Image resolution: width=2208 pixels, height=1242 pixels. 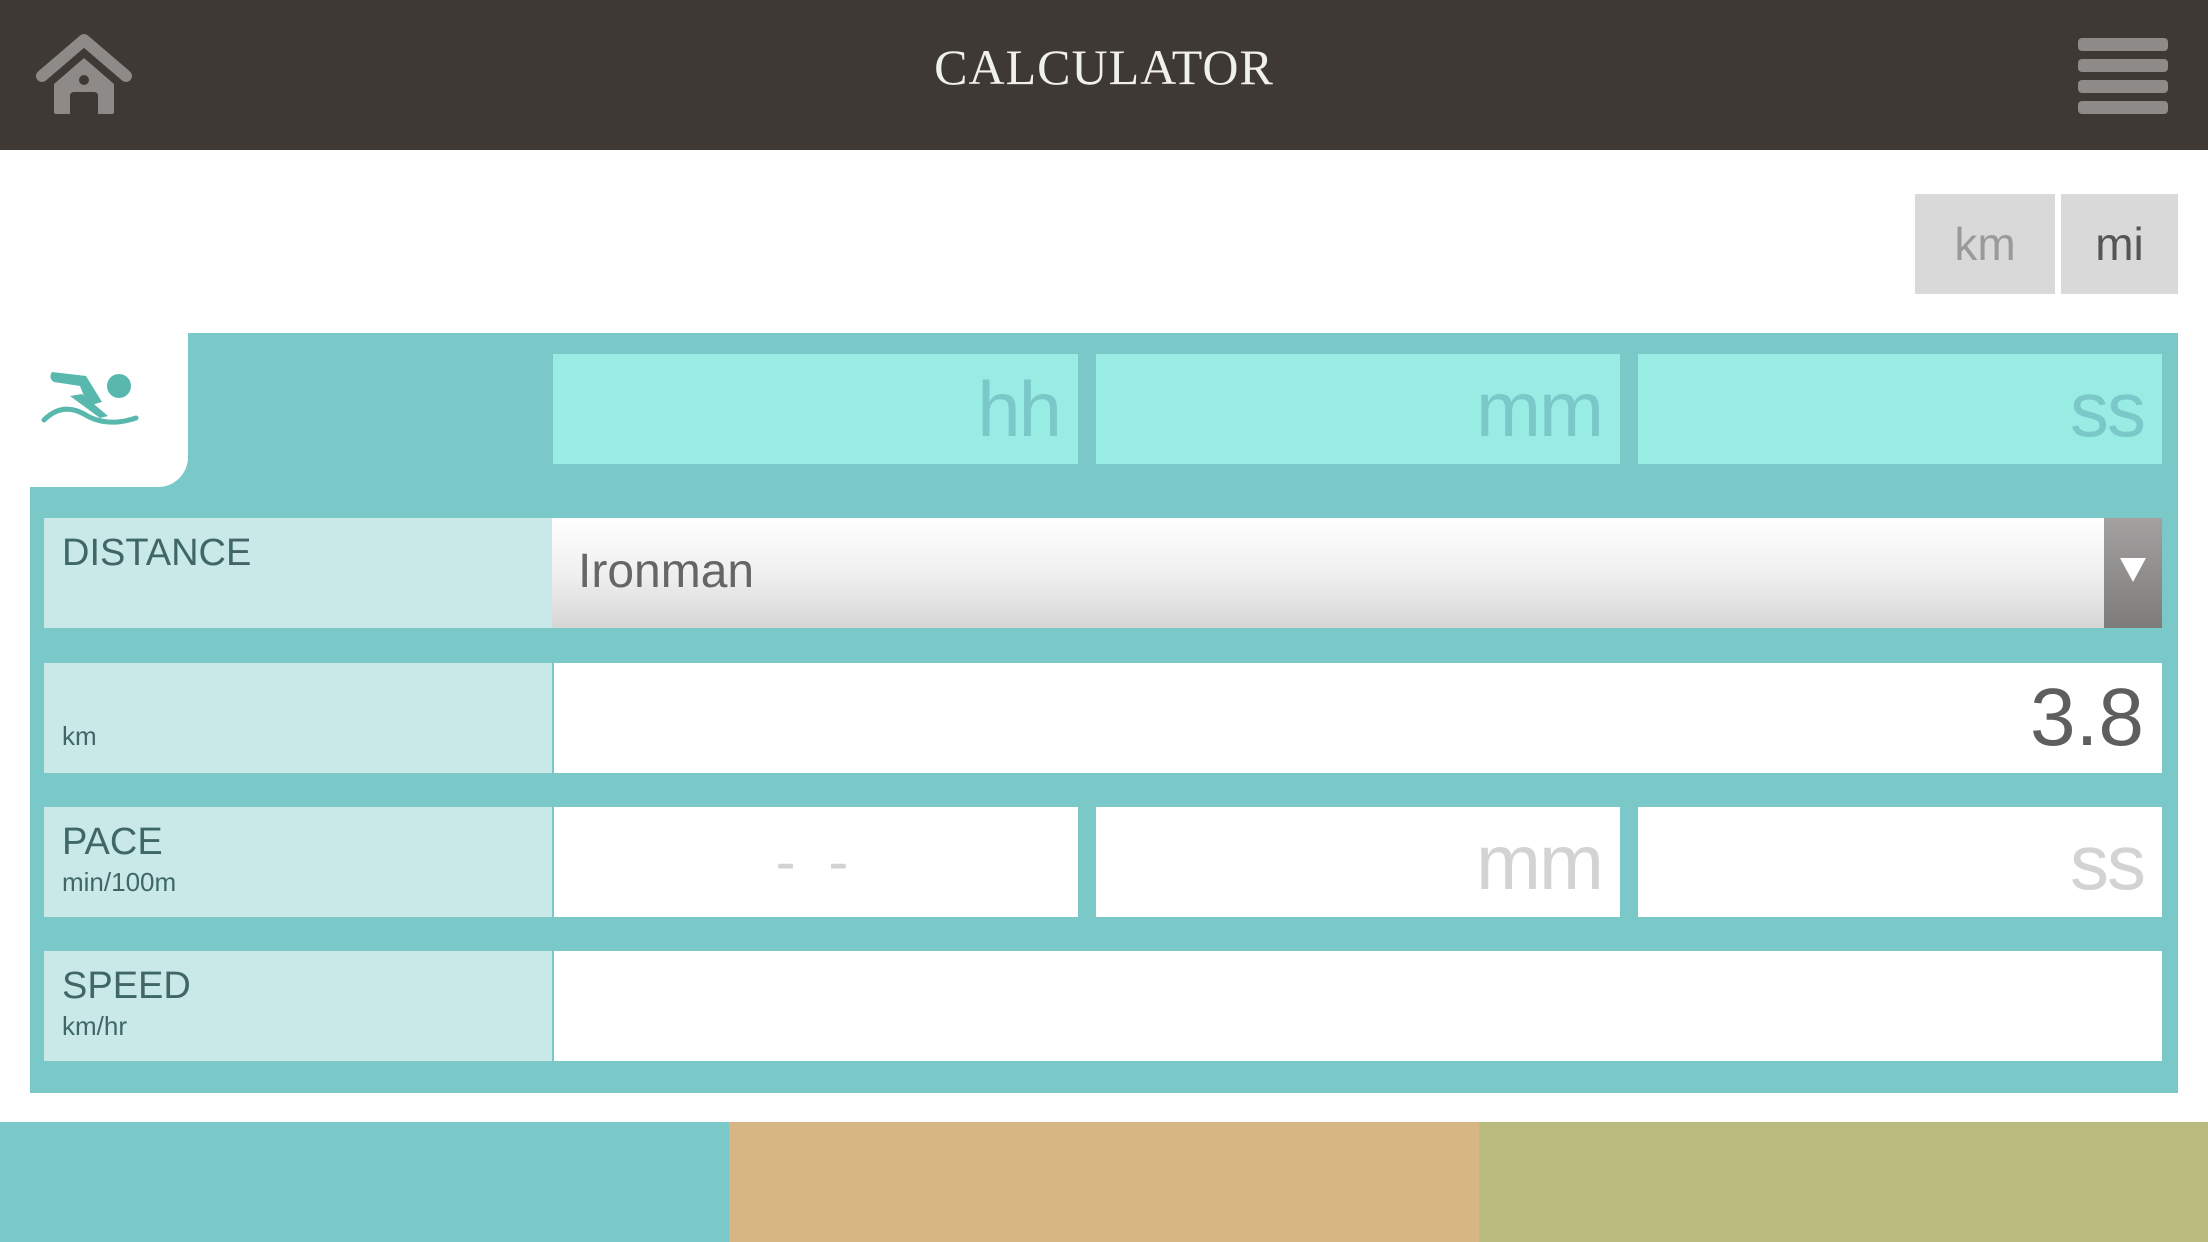 What do you see at coordinates (666, 571) in the screenshot?
I see `distance-selected-value: Ironman` at bounding box center [666, 571].